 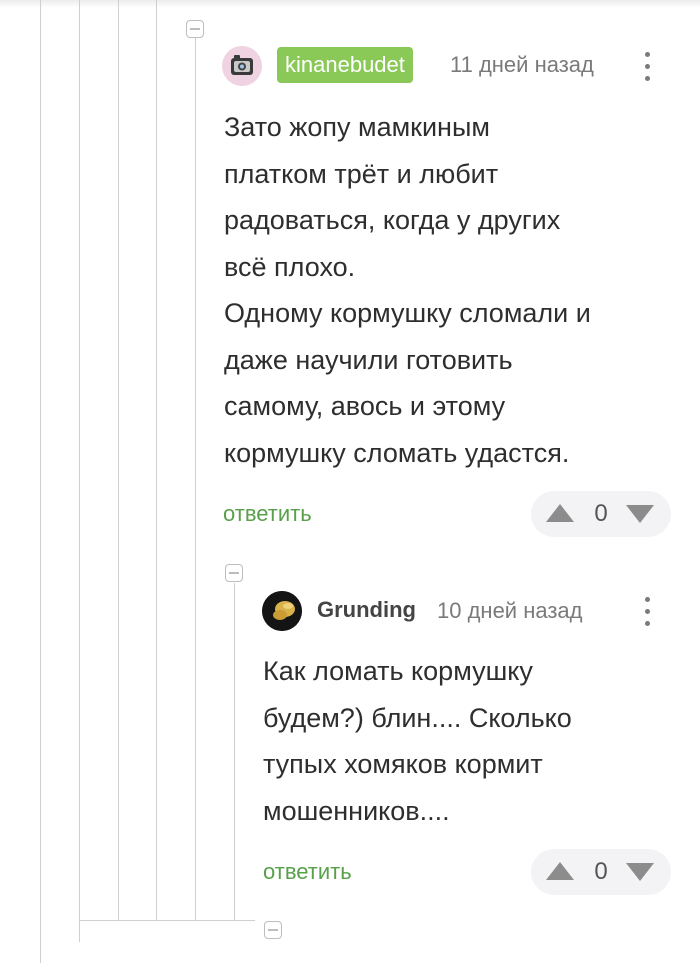 I want to click on hand-avatar-icon, so click(x=282, y=611).